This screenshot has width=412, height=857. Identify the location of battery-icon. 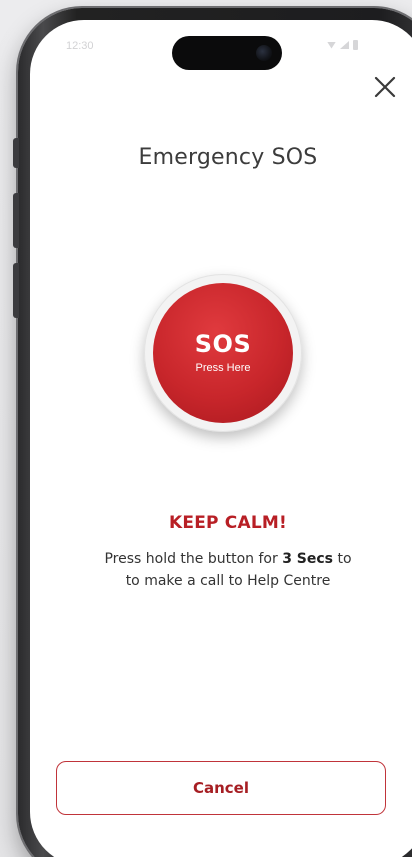
(355, 45).